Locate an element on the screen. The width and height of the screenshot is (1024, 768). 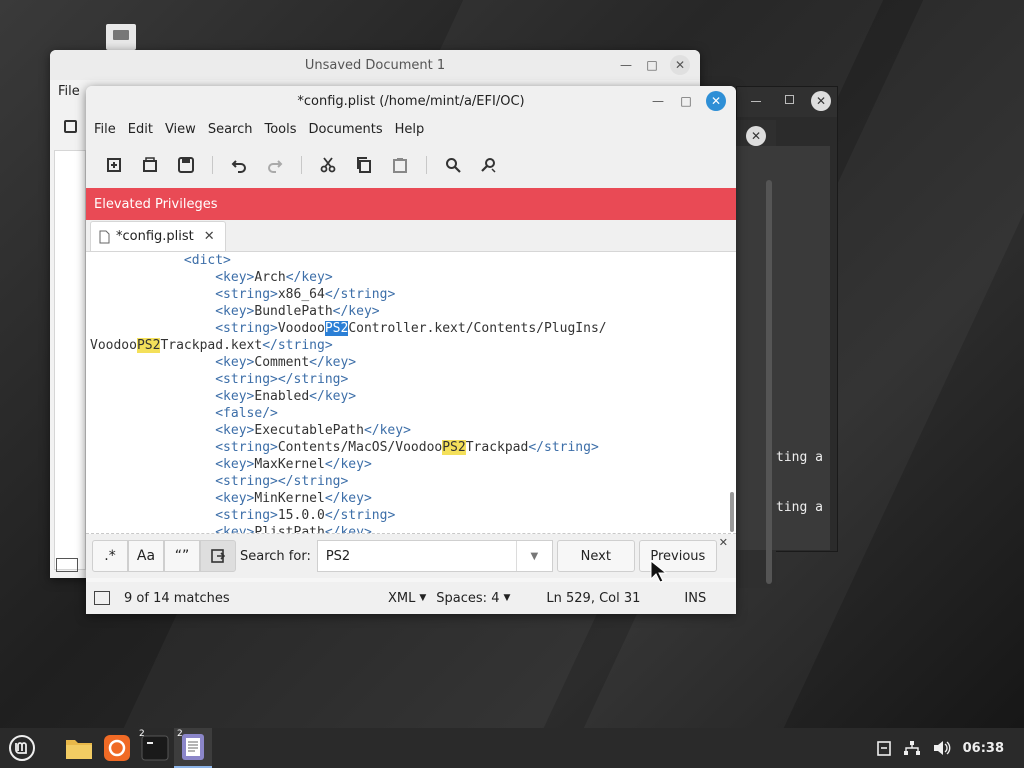
search-for-label: Search for: is located at coordinates (275, 556).